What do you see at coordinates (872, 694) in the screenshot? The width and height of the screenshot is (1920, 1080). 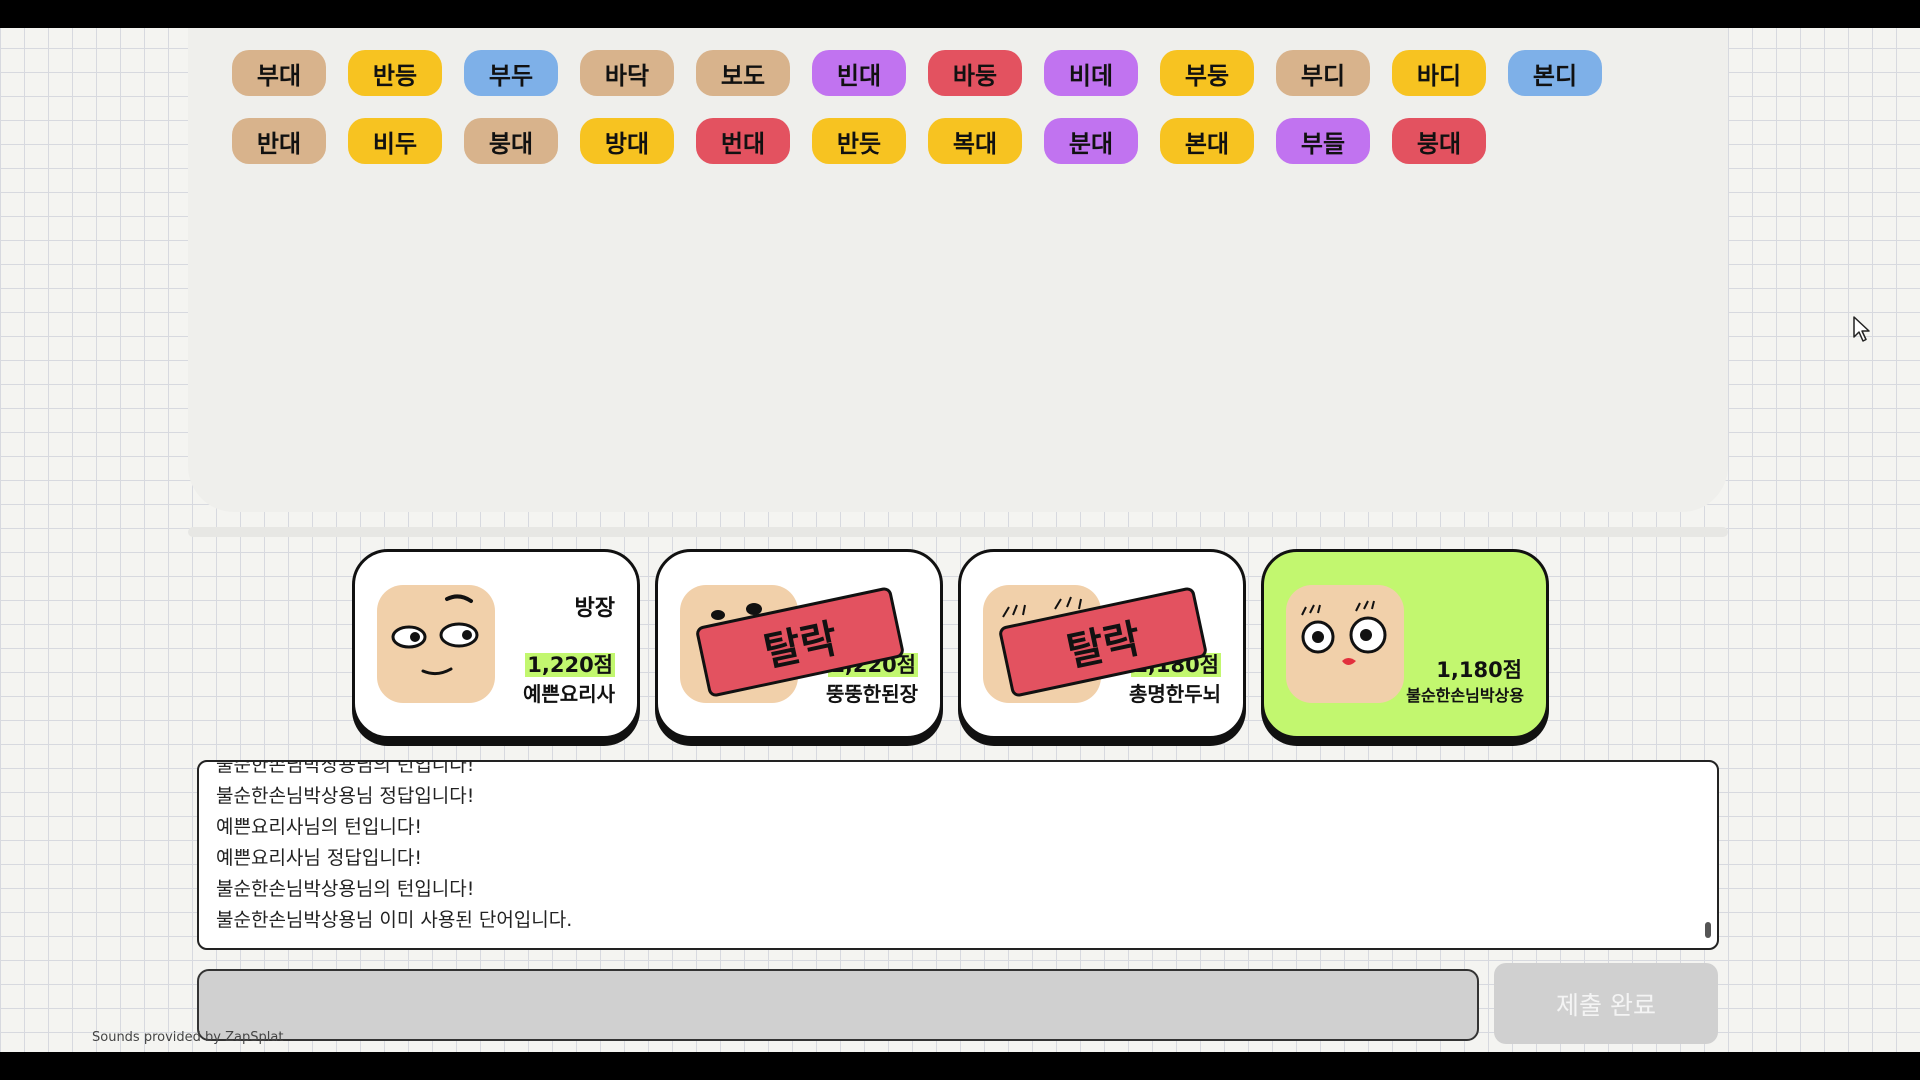 I see `player-name: 뚱뚱한된장` at bounding box center [872, 694].